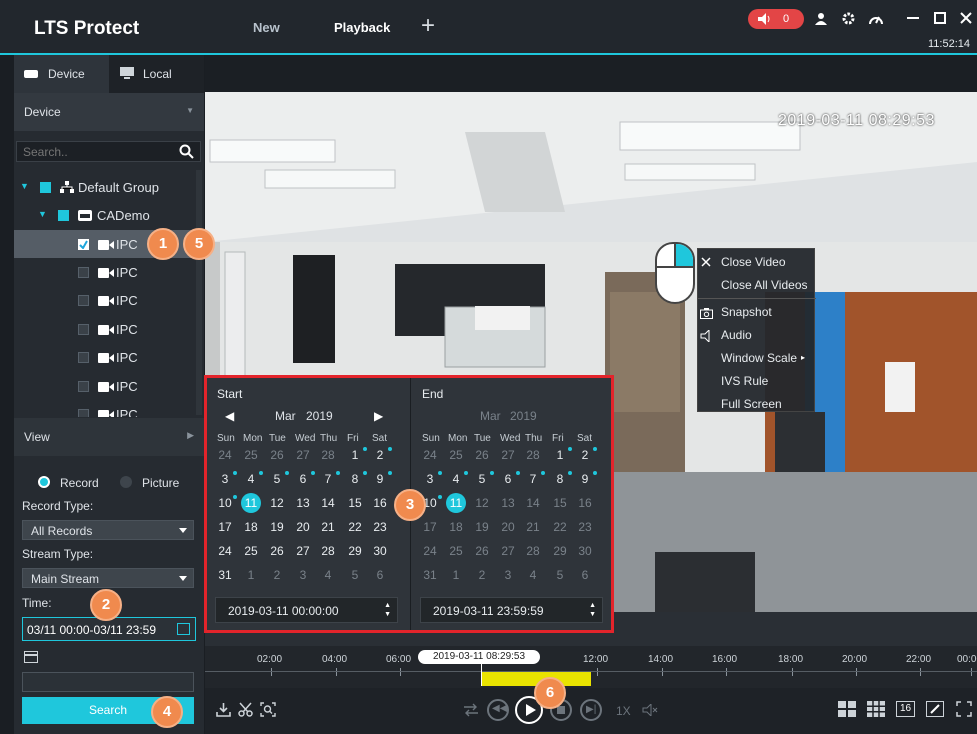  I want to click on calendar-day: 12, so click(482, 503).